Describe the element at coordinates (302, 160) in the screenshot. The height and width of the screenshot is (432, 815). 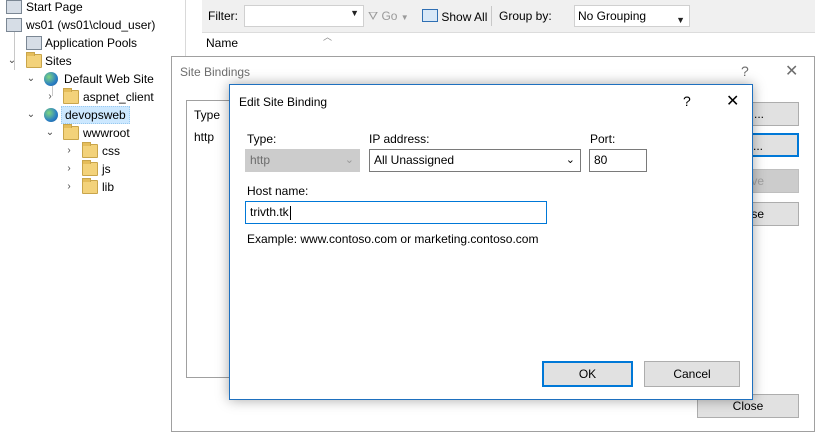
I see `type-select: http ⌄` at that location.